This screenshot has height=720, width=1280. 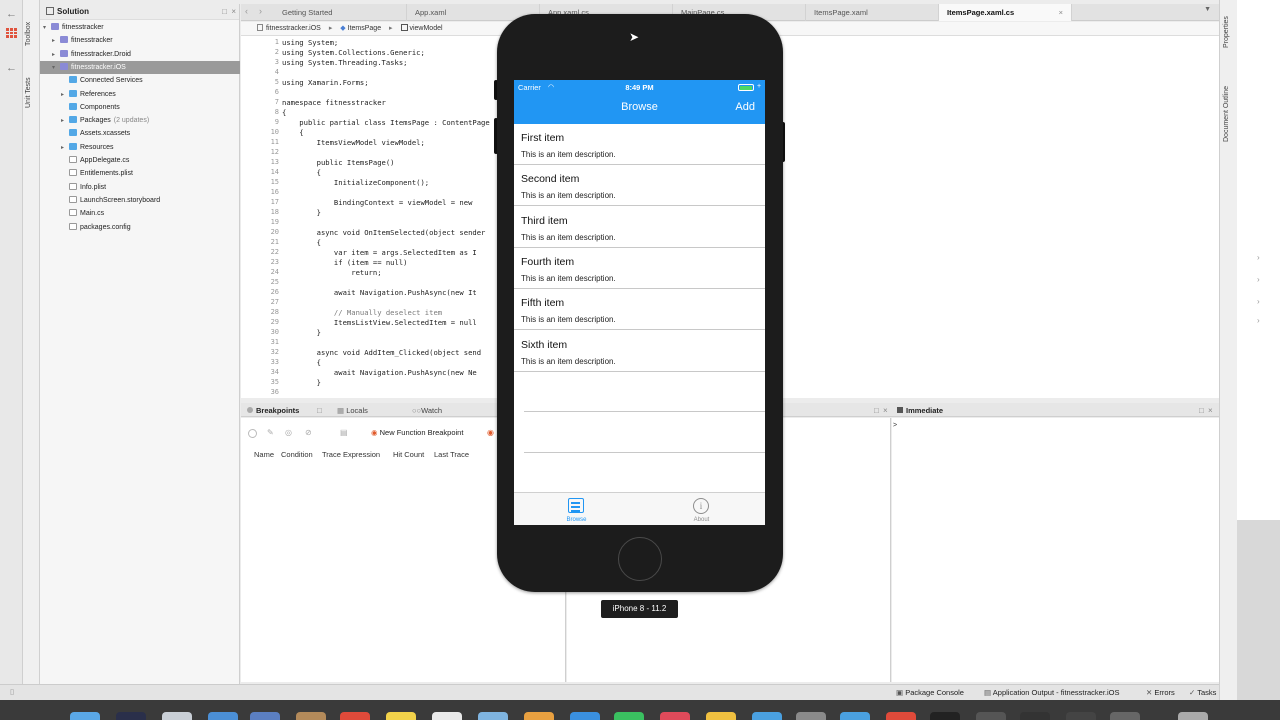 What do you see at coordinates (293, 28) in the screenshot?
I see `breadcrumb-project: fitnesstracker.iOS` at bounding box center [293, 28].